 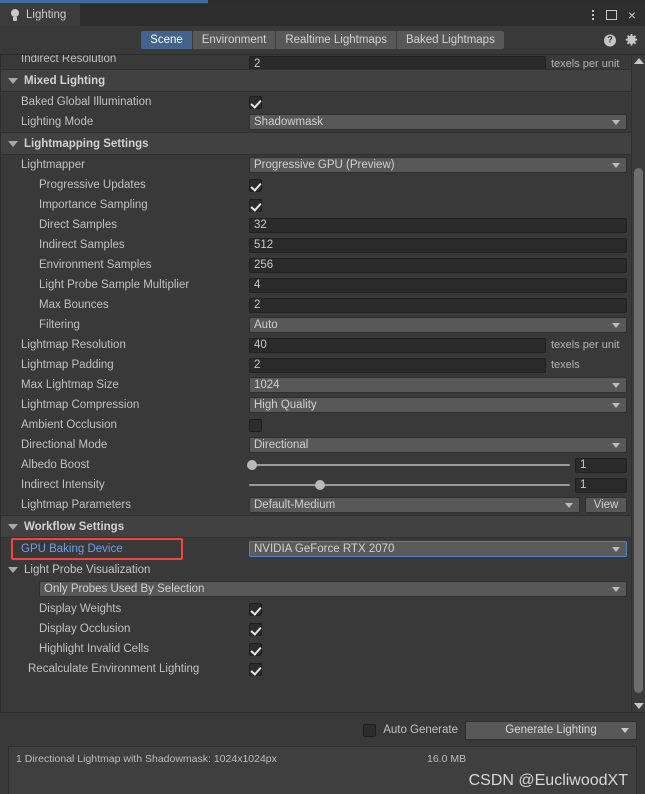 I want to click on filtering-dropdown: Auto, so click(x=438, y=325).